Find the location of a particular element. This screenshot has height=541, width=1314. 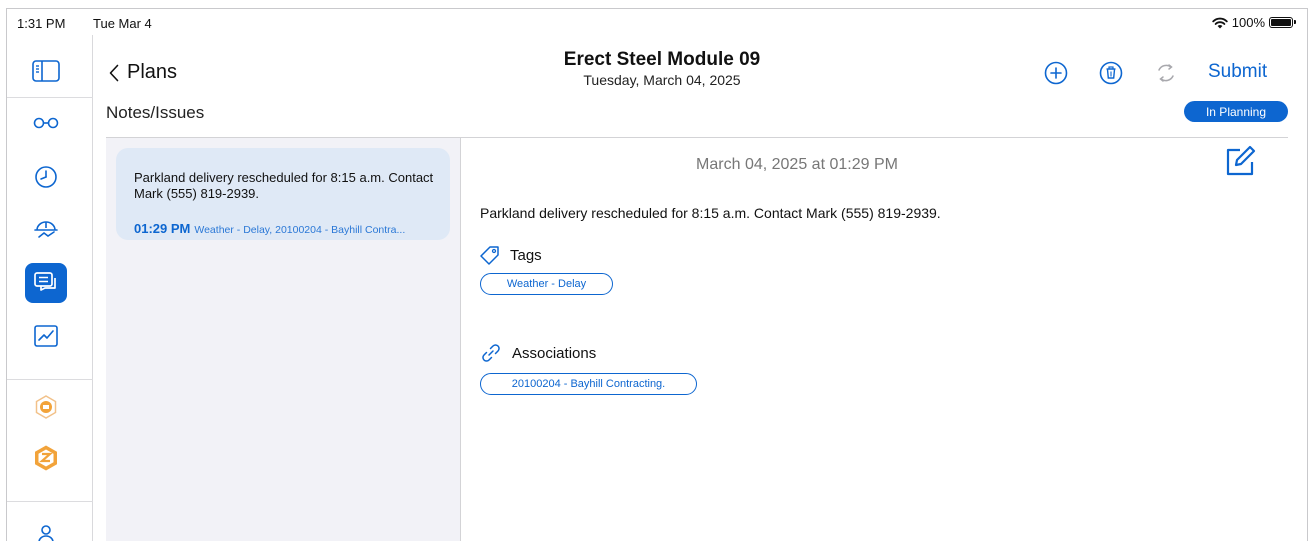

rail-item-schedule is located at coordinates (46, 177).